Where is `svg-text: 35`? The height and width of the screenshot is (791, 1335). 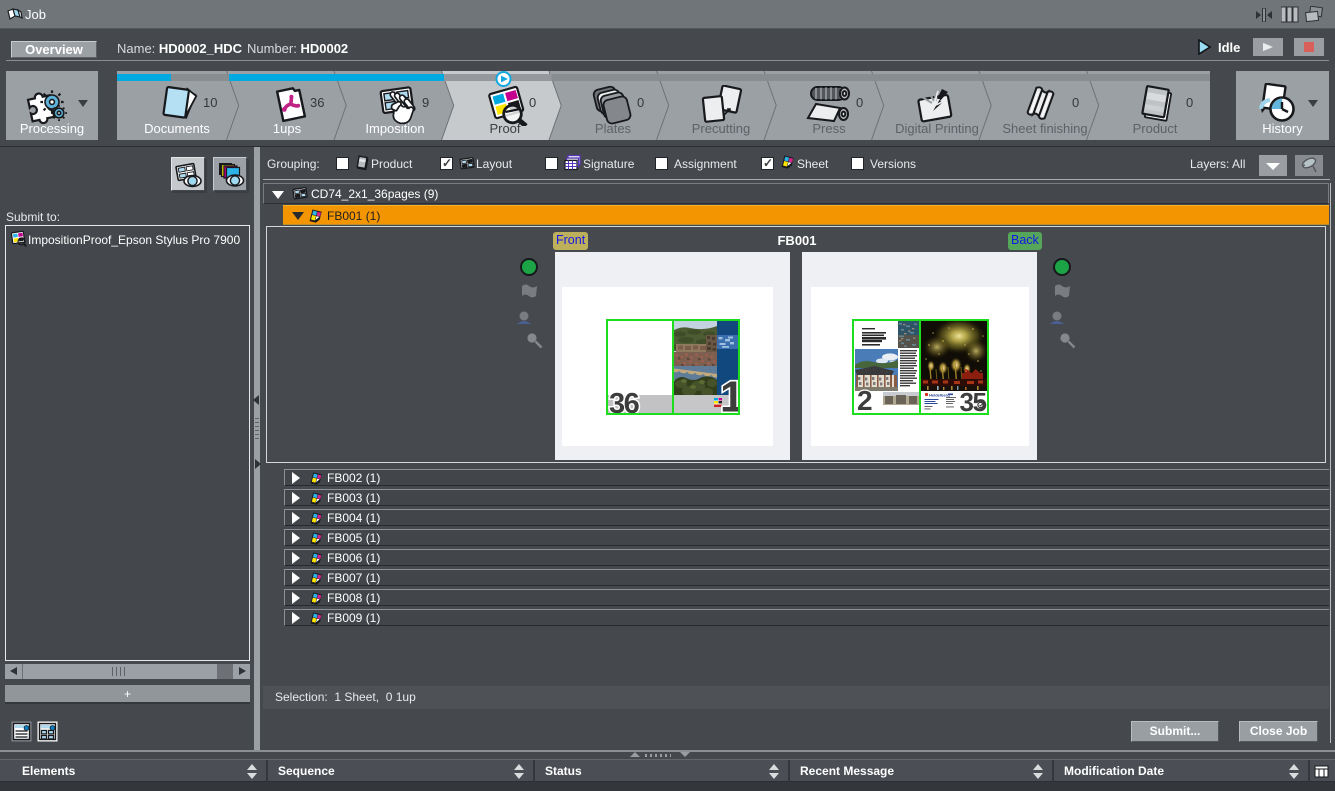
svg-text: 35 is located at coordinates (973, 400).